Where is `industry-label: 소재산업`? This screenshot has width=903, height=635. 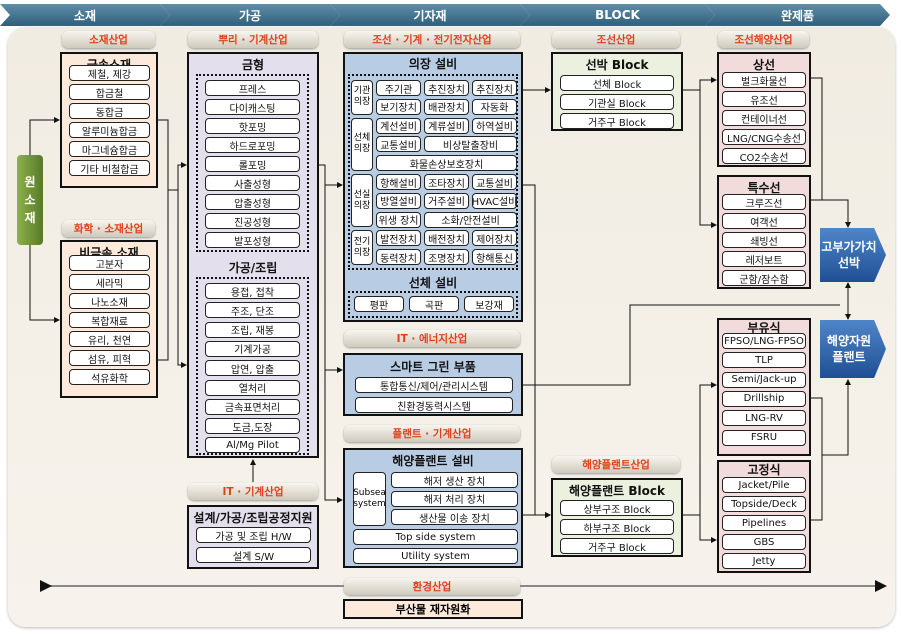 industry-label: 소재산업 is located at coordinates (108, 39).